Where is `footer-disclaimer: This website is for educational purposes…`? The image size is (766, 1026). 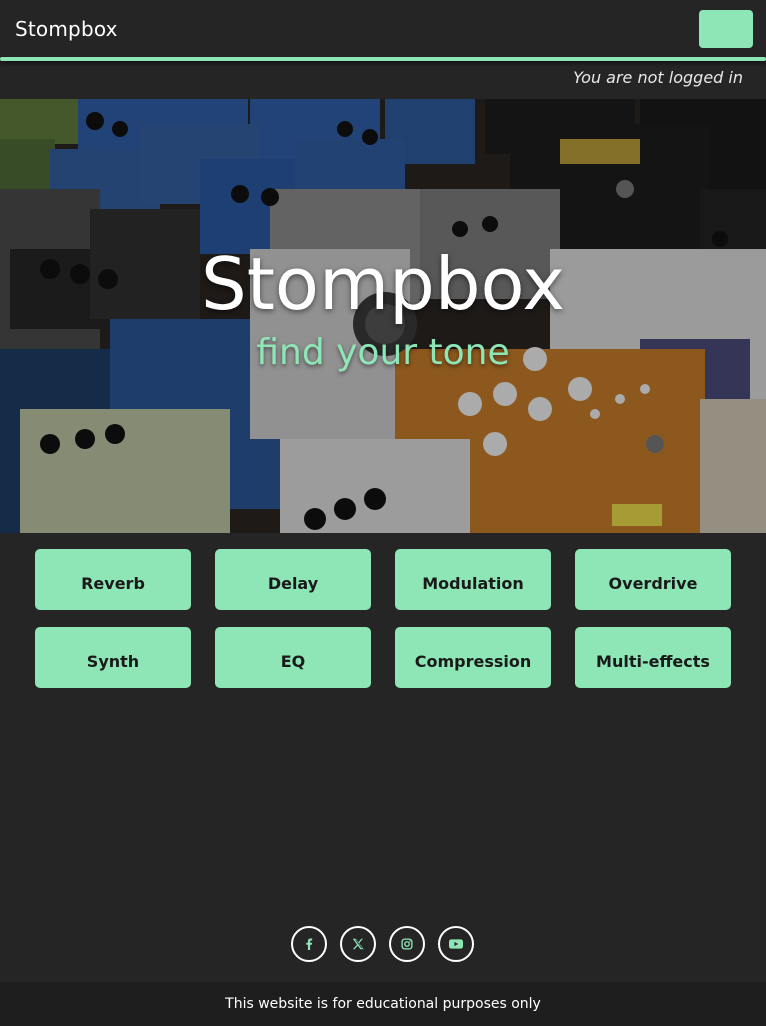
footer-disclaimer: This website is for educational purposes… is located at coordinates (383, 1004).